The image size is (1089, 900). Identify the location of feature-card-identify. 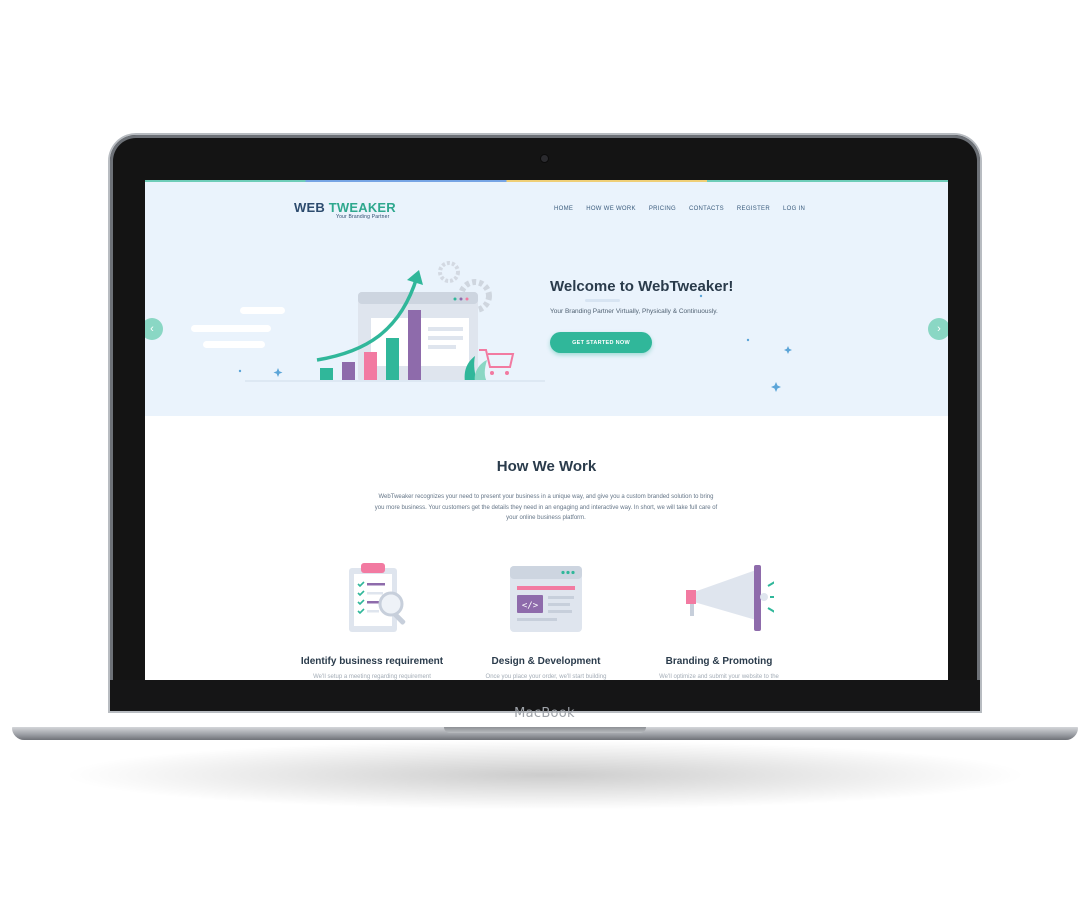
(372, 600).